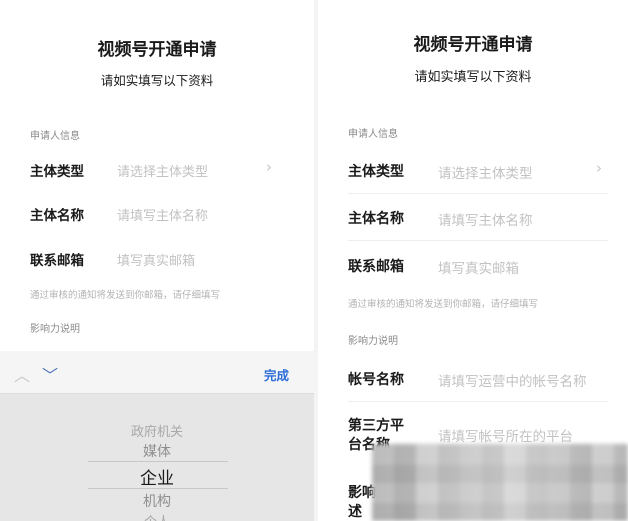 This screenshot has width=628, height=521. Describe the element at coordinates (157, 501) in the screenshot. I see `picker-option-institution: 机构` at that location.